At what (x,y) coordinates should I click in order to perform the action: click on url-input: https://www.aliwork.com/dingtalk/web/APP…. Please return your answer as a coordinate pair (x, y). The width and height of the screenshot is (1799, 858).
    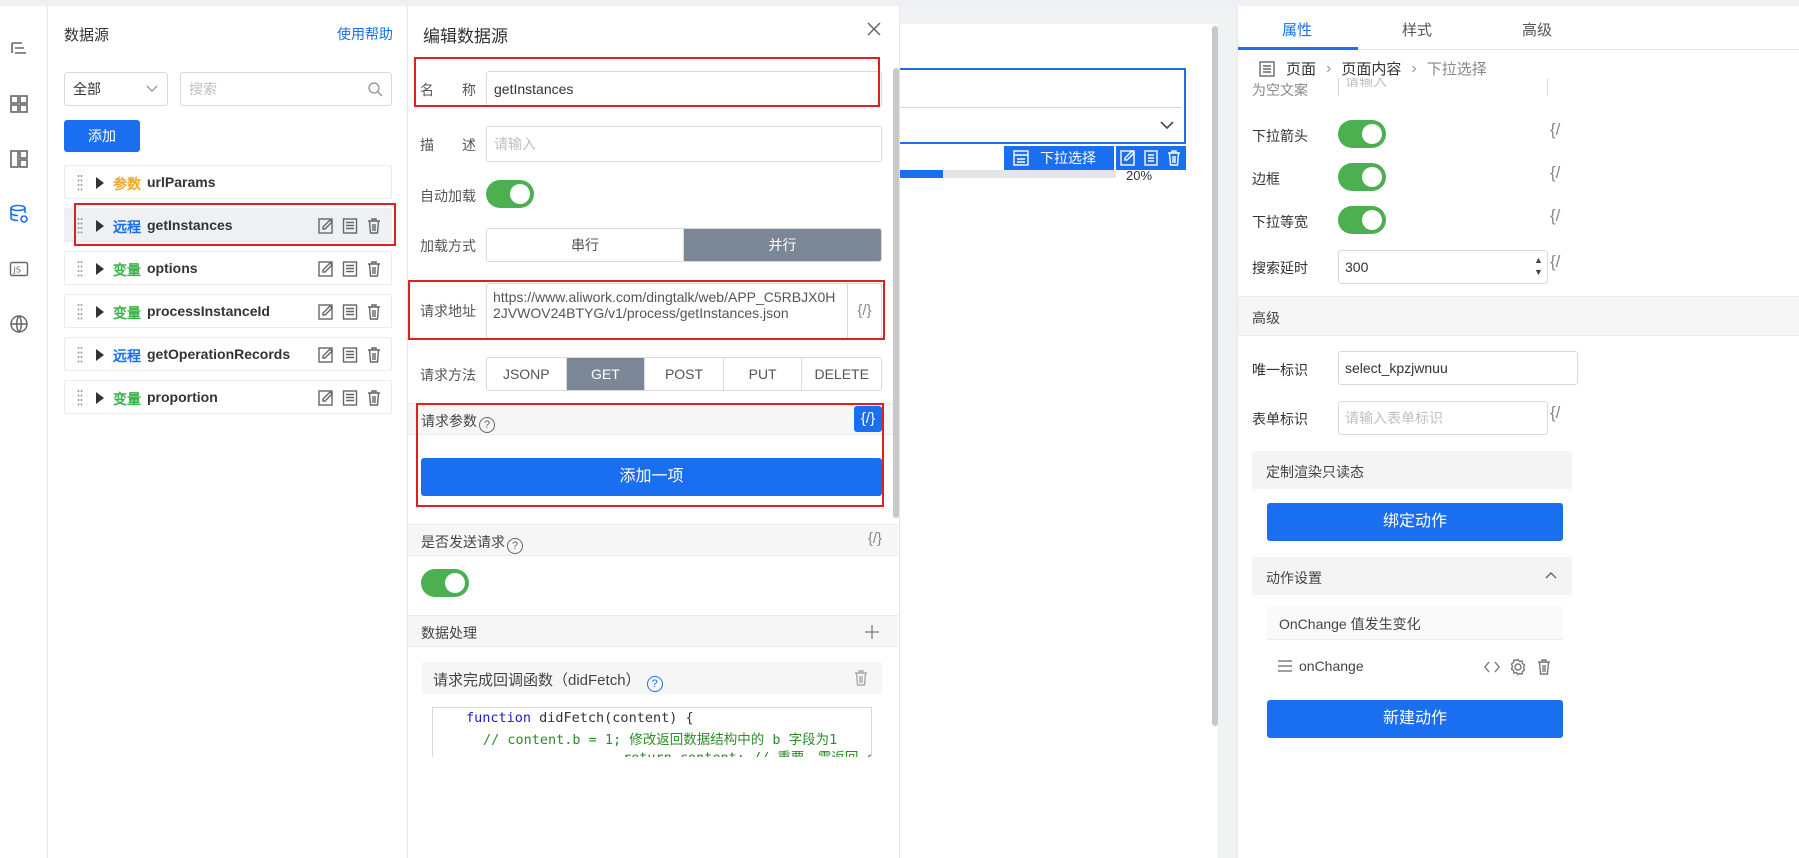
    Looking at the image, I should click on (684, 311).